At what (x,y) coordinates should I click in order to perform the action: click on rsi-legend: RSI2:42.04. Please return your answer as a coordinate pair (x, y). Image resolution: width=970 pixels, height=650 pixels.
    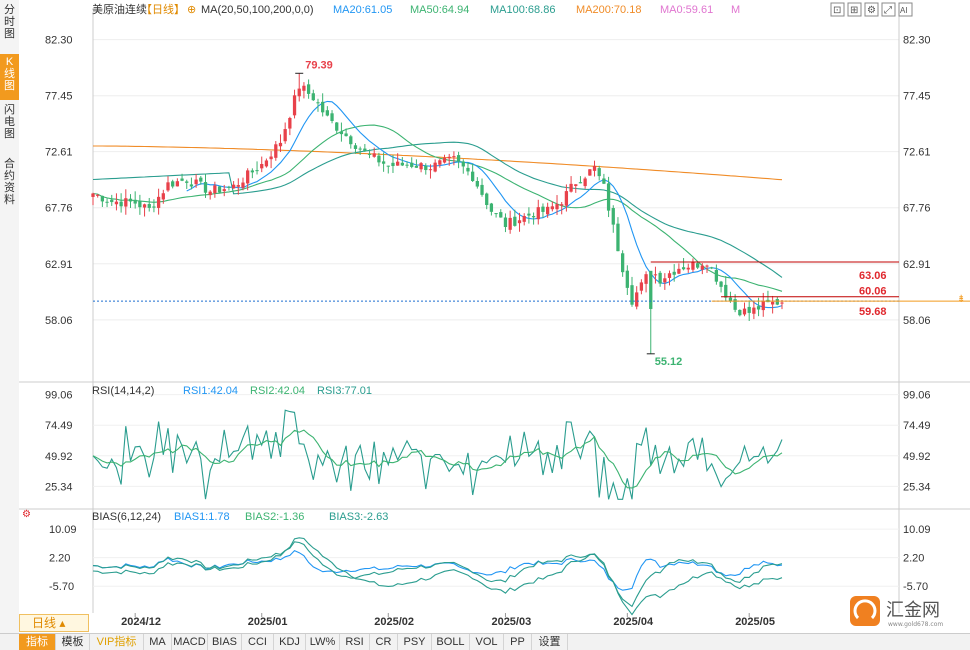
    Looking at the image, I should click on (277, 391).